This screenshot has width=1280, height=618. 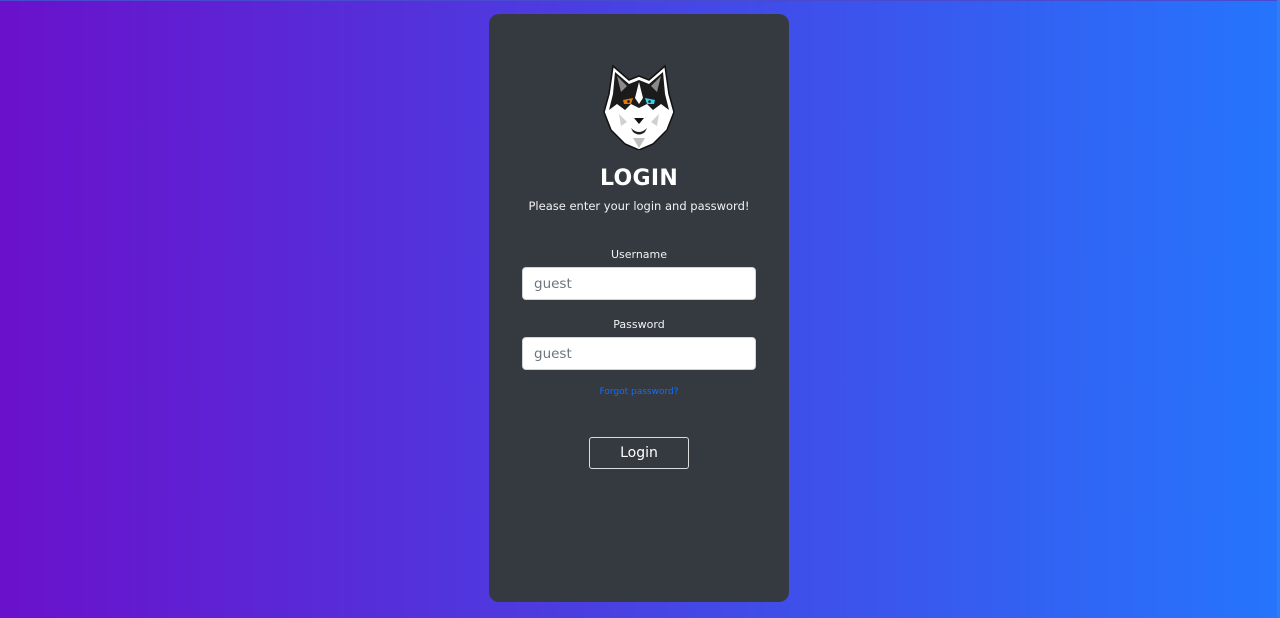 I want to click on username-input, so click(x=639, y=283).